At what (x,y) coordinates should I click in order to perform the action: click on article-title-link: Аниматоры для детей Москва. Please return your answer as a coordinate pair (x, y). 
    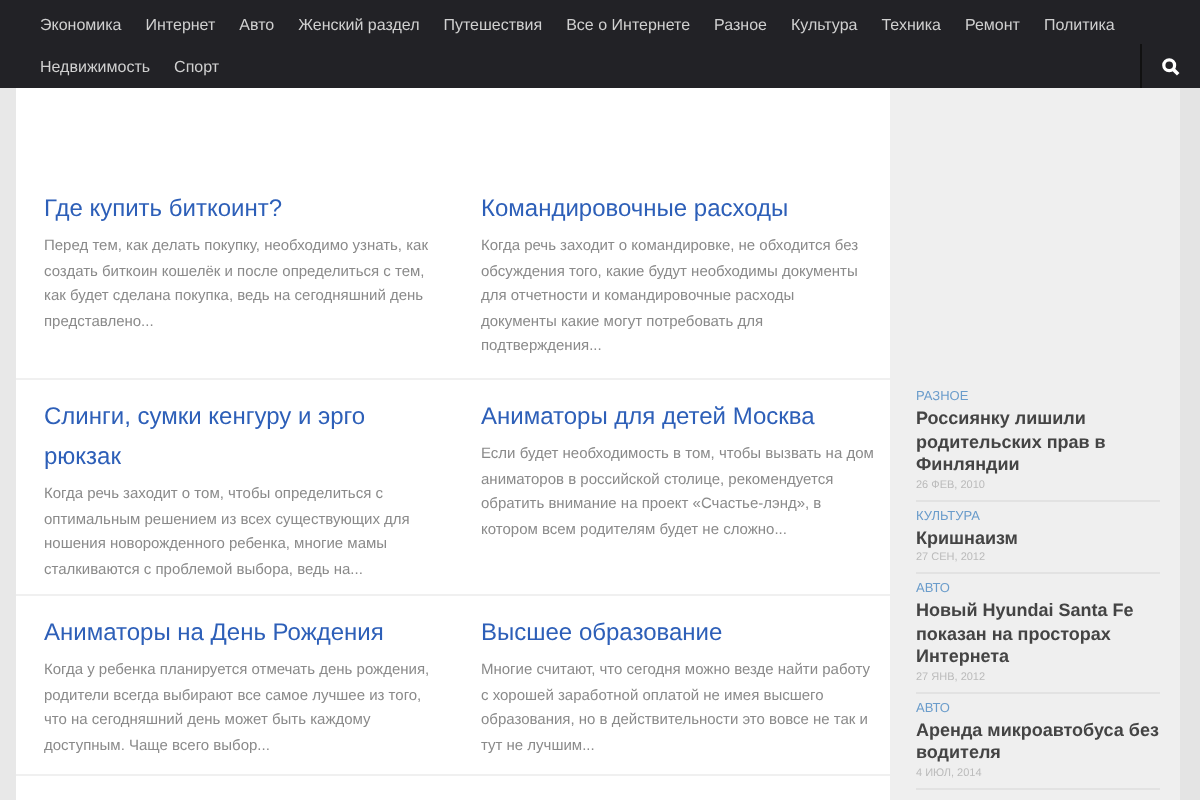
    Looking at the image, I should click on (677, 416).